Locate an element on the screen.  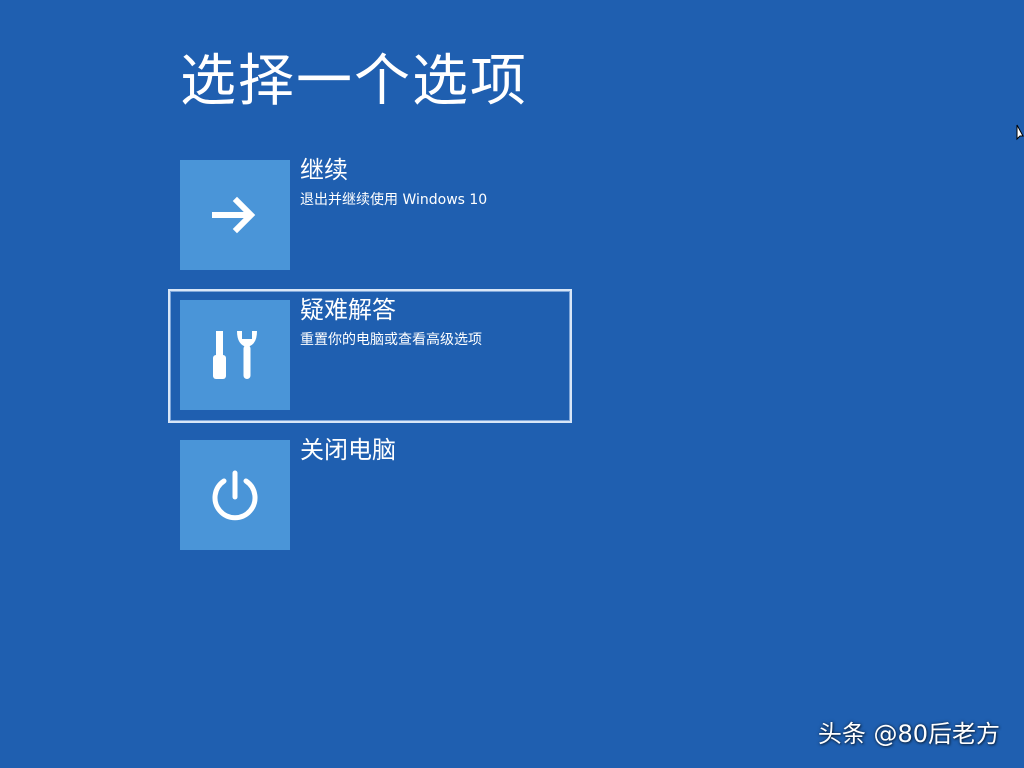
tools-icon is located at coordinates (235, 355).